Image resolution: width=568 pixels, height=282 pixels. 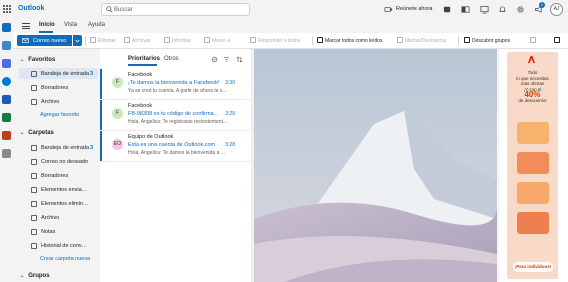 I want to click on folder-label: Borradores, so click(x=55, y=175).